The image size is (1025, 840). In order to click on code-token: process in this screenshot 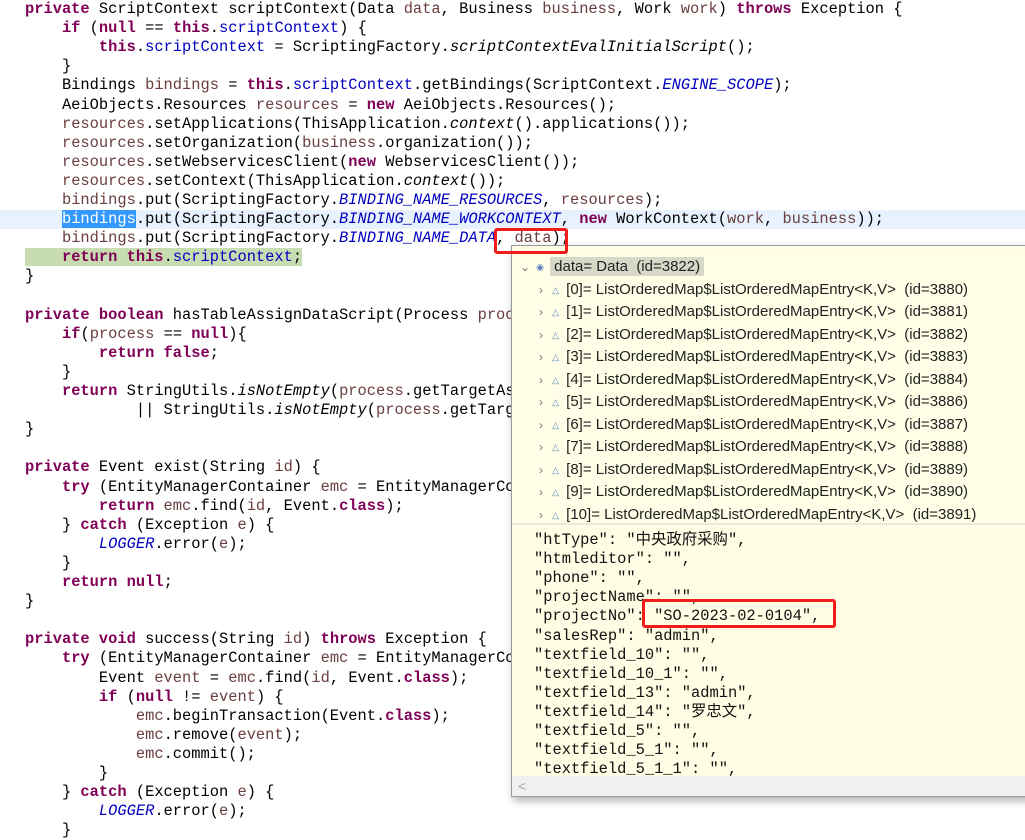, I will do `click(122, 333)`.